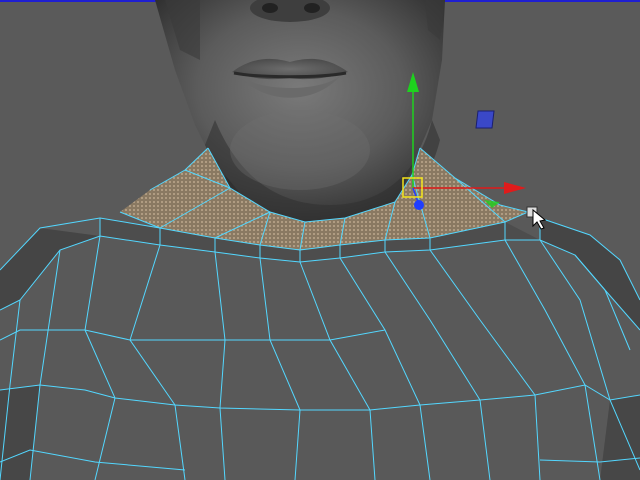 The image size is (640, 480). Describe the element at coordinates (485, 119) in the screenshot. I see `view-plane-handle-icon` at that location.